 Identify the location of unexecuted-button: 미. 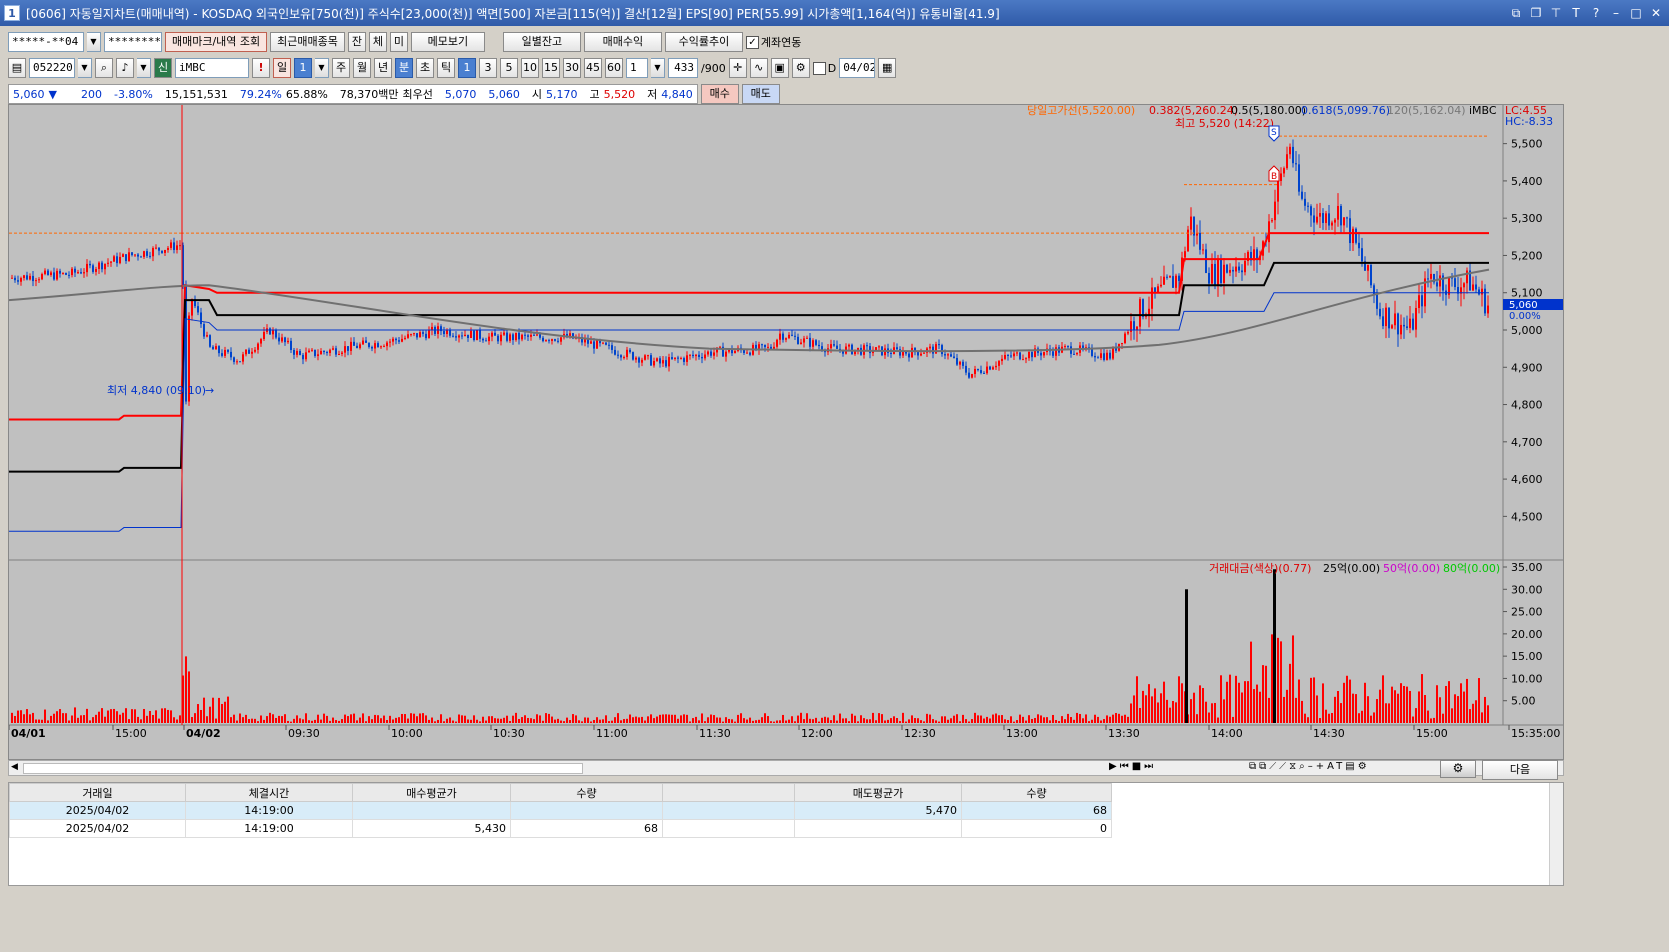
(398, 42).